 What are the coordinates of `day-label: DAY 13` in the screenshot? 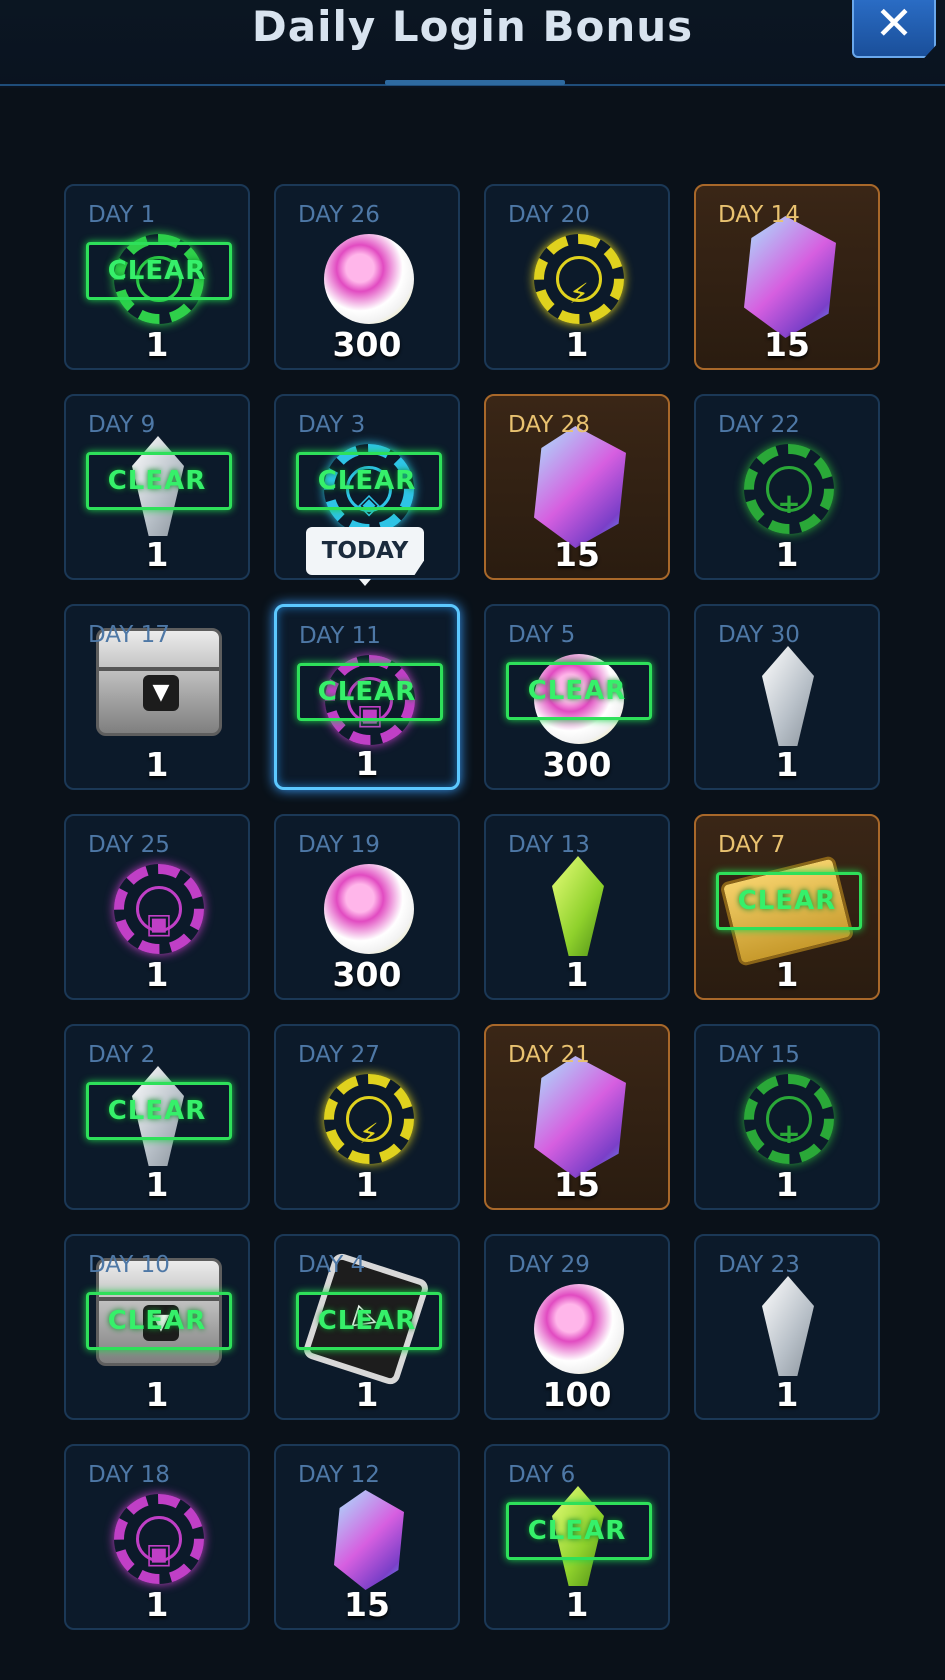 It's located at (549, 845).